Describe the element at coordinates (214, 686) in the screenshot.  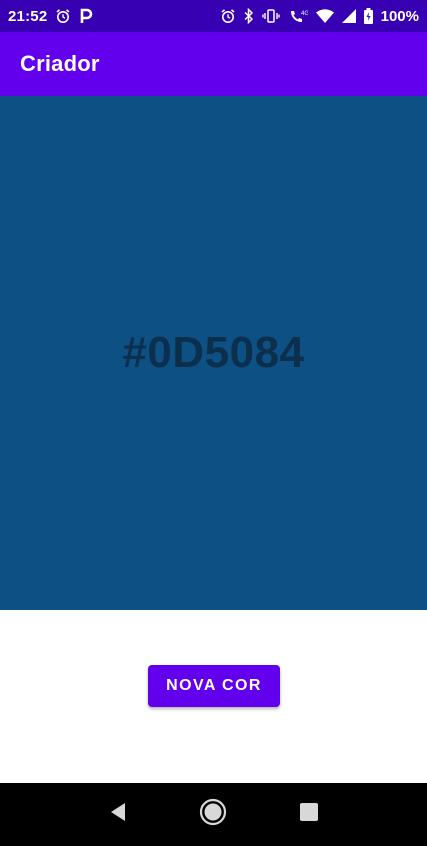
I see `new-color-button: NOVA COR` at that location.